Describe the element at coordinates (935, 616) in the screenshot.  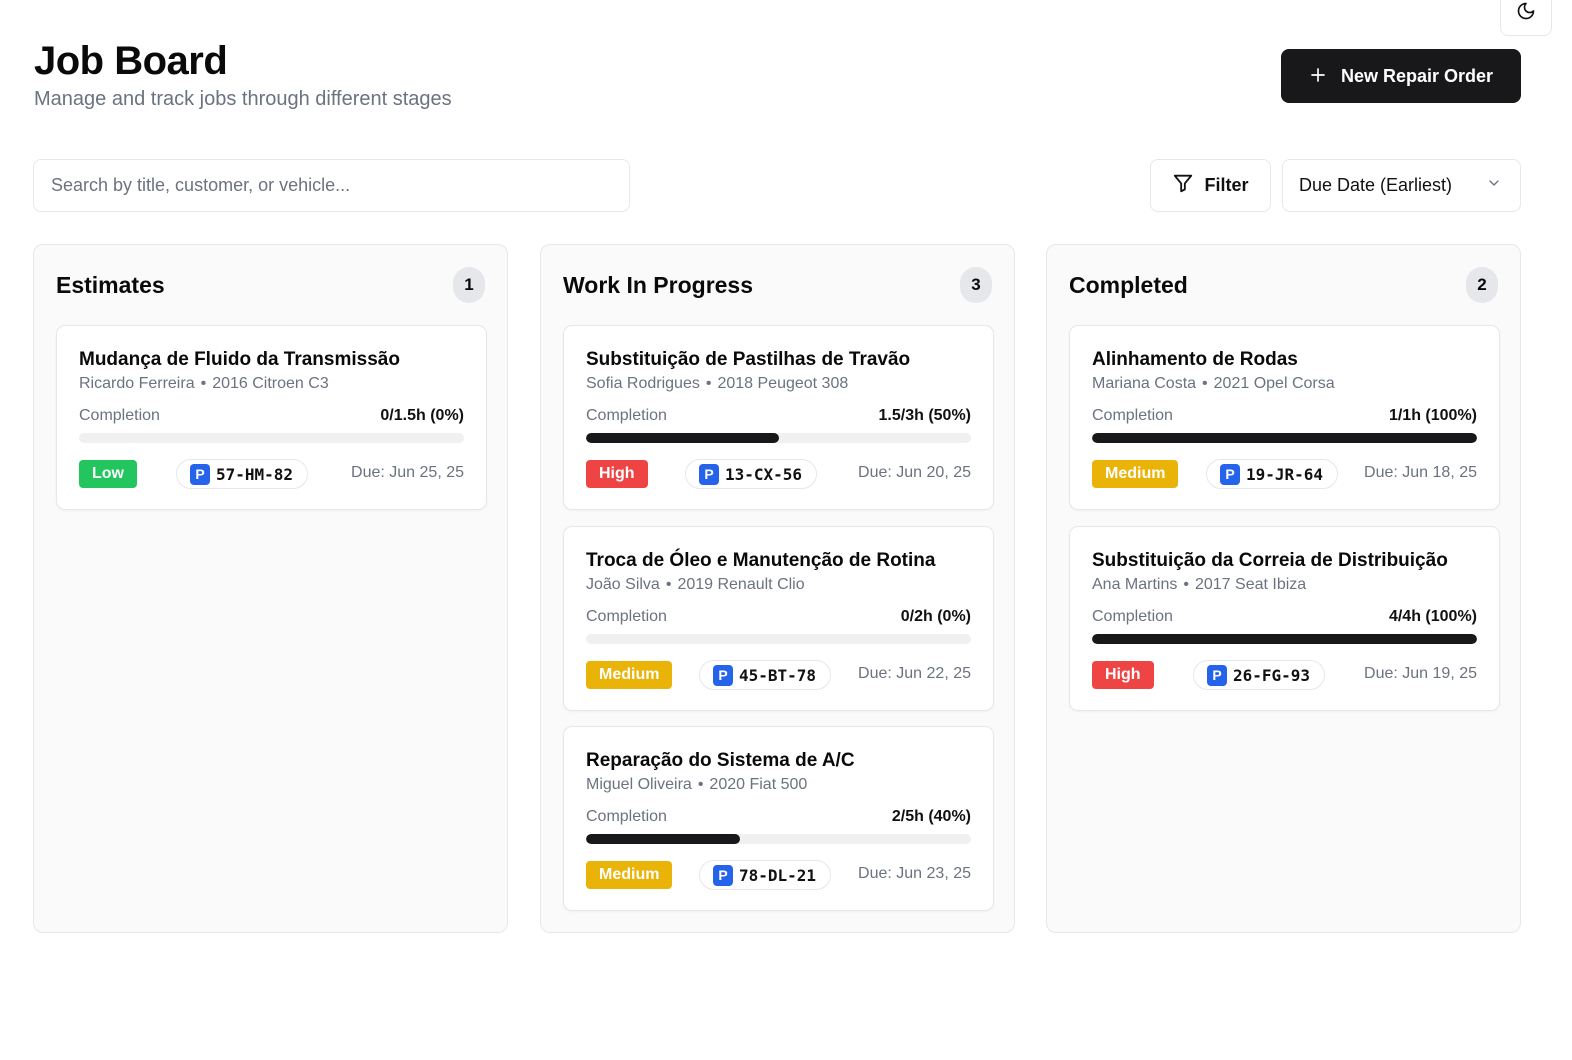
I see `completion-value: 0/2h (0%)` at that location.